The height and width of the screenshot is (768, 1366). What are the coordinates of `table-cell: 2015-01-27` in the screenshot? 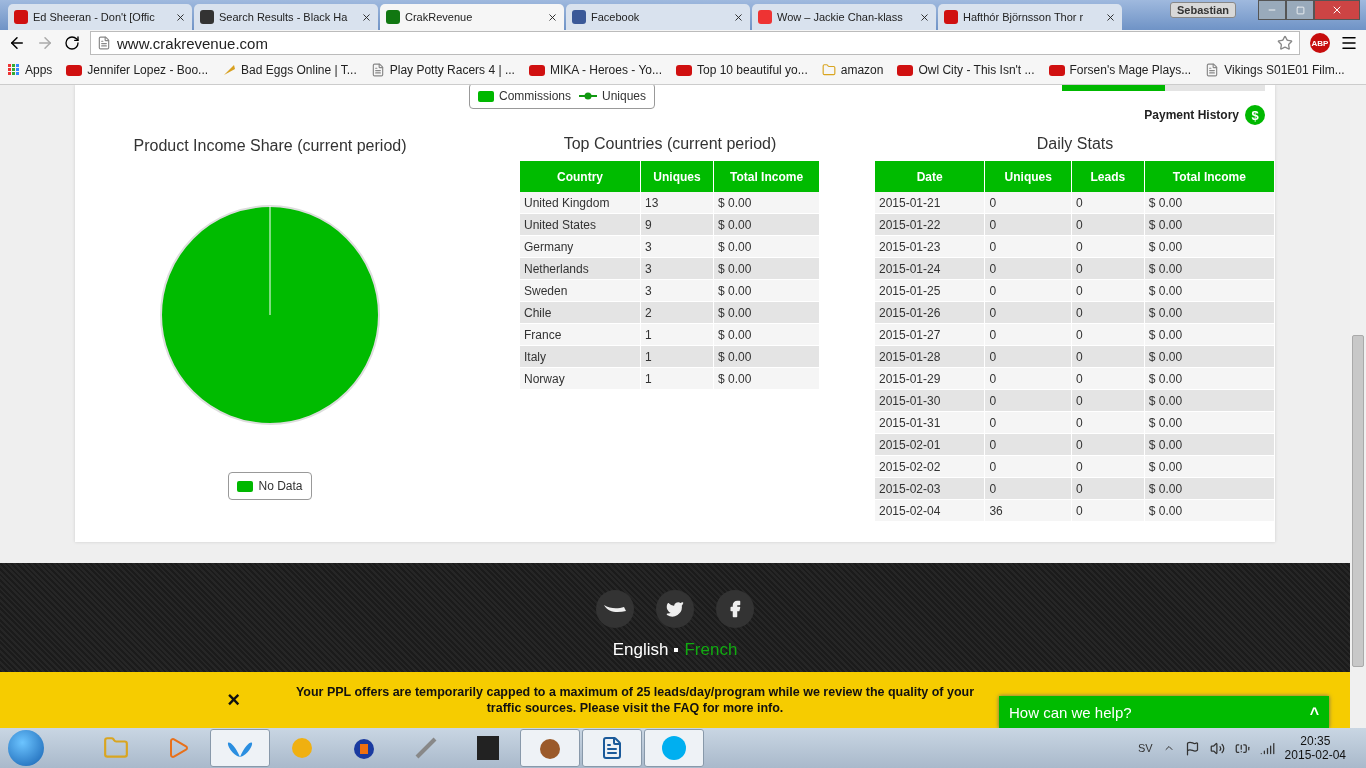 It's located at (930, 334).